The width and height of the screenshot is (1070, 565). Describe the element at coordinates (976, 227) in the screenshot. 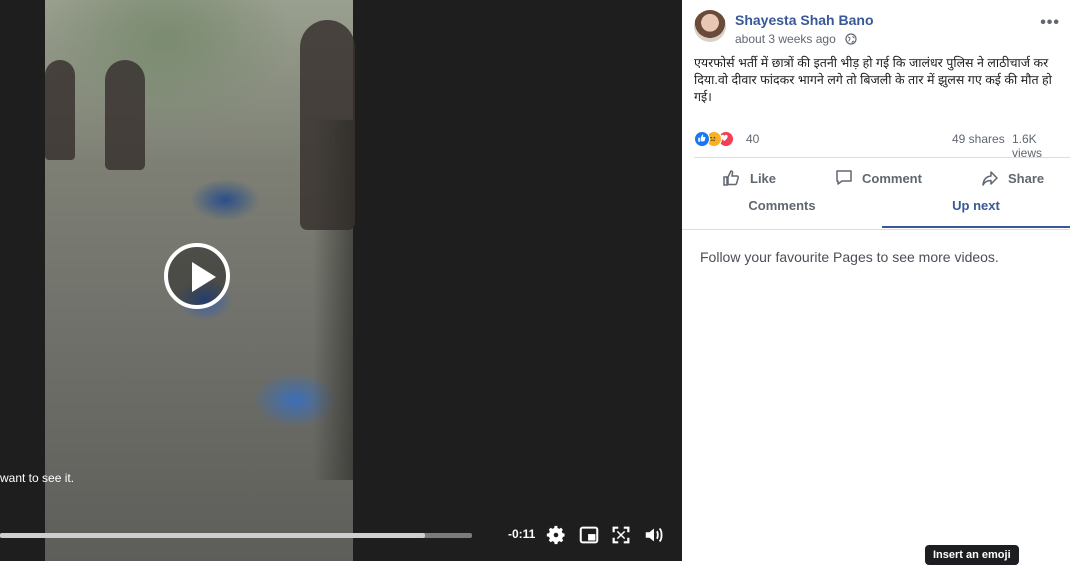

I see `active-tab-indicator` at that location.